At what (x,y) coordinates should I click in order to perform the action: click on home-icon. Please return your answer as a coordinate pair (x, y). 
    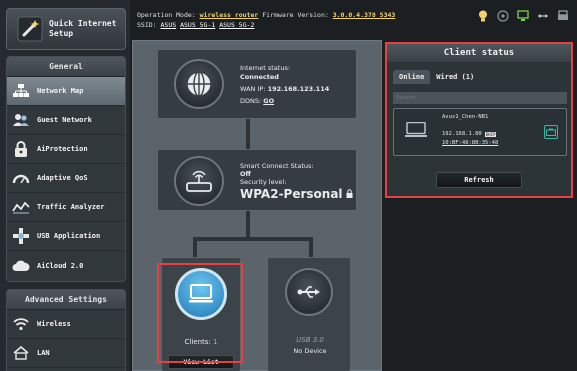
    Looking at the image, I should click on (21, 353).